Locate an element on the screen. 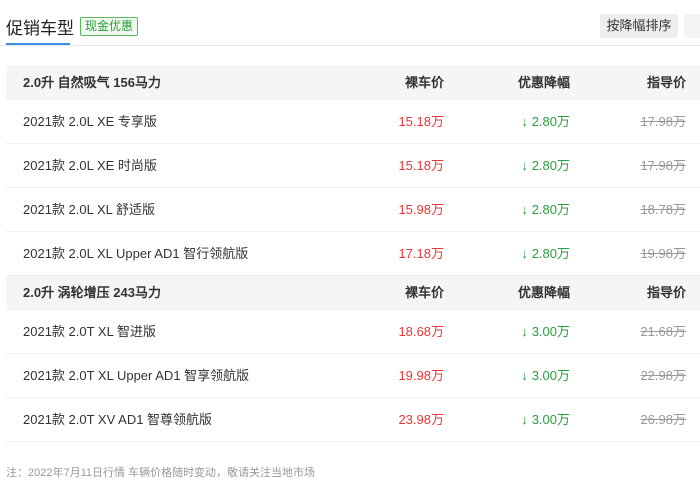 This screenshot has height=481, width=700. market-footnote: 注：2022年7月11日行情 车辆价格随时变动，敬请关注当地市场 is located at coordinates (161, 473).